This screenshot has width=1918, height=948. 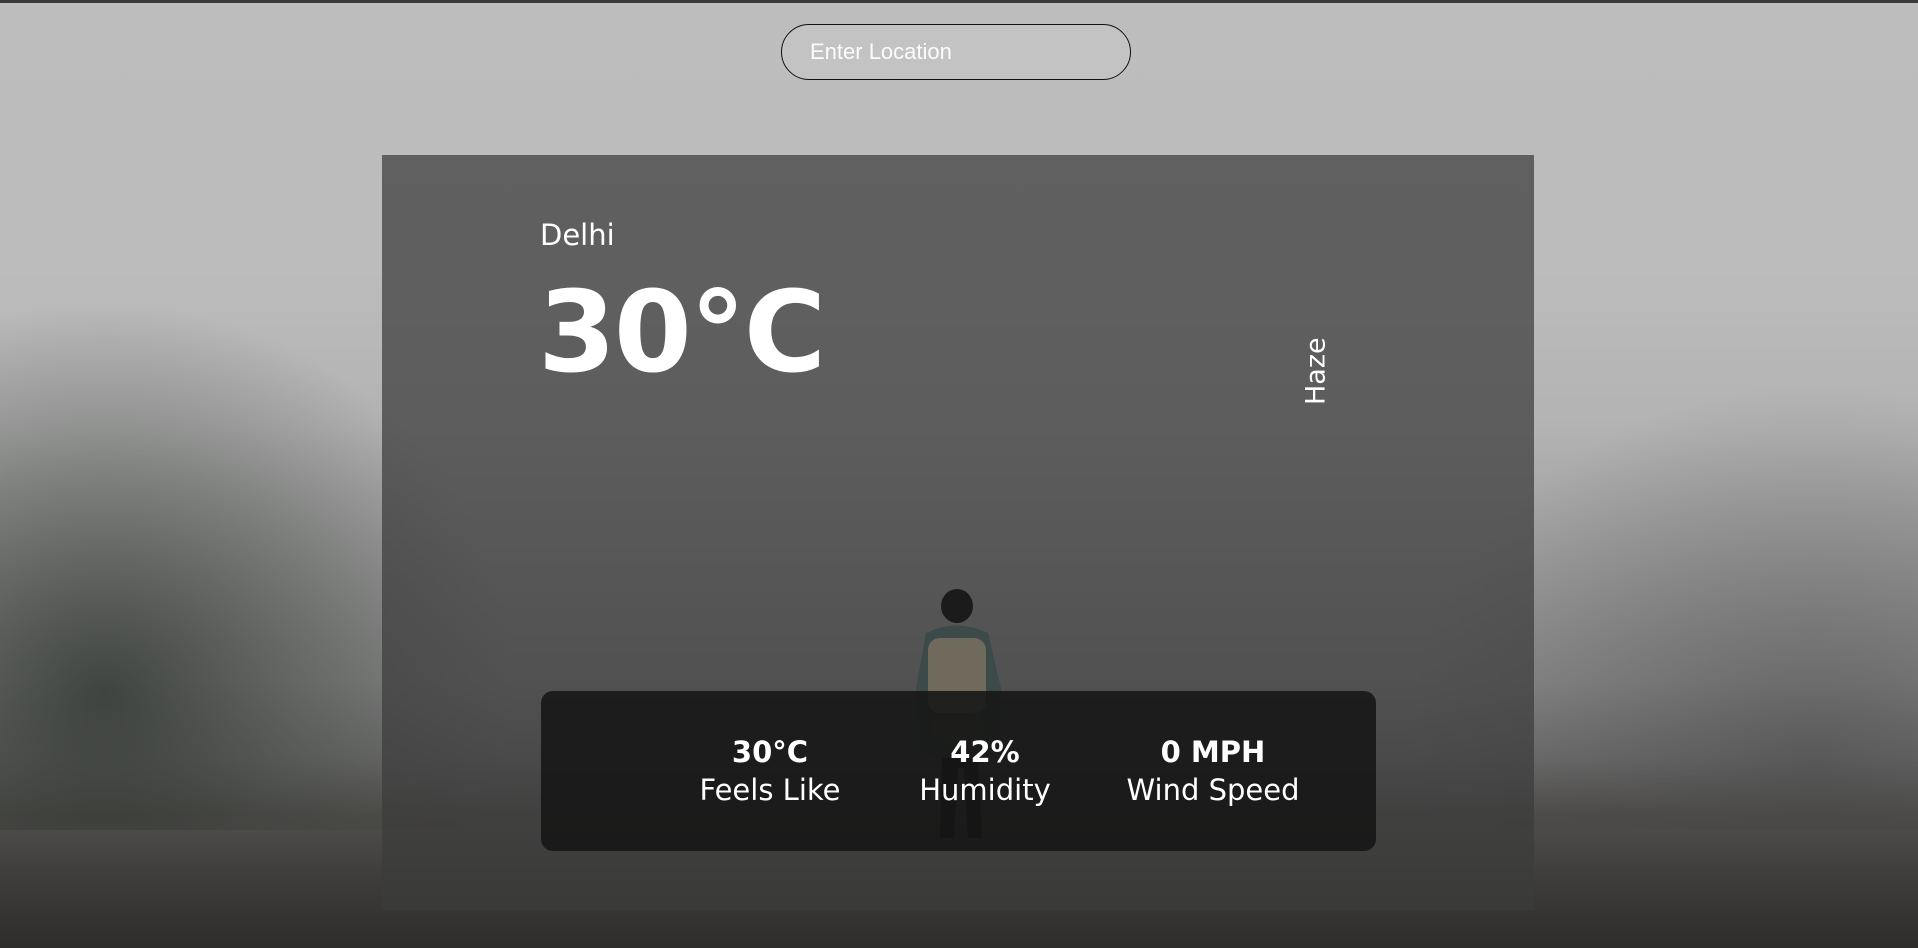 What do you see at coordinates (1213, 790) in the screenshot?
I see `wind-speed-label: Wind Speed` at bounding box center [1213, 790].